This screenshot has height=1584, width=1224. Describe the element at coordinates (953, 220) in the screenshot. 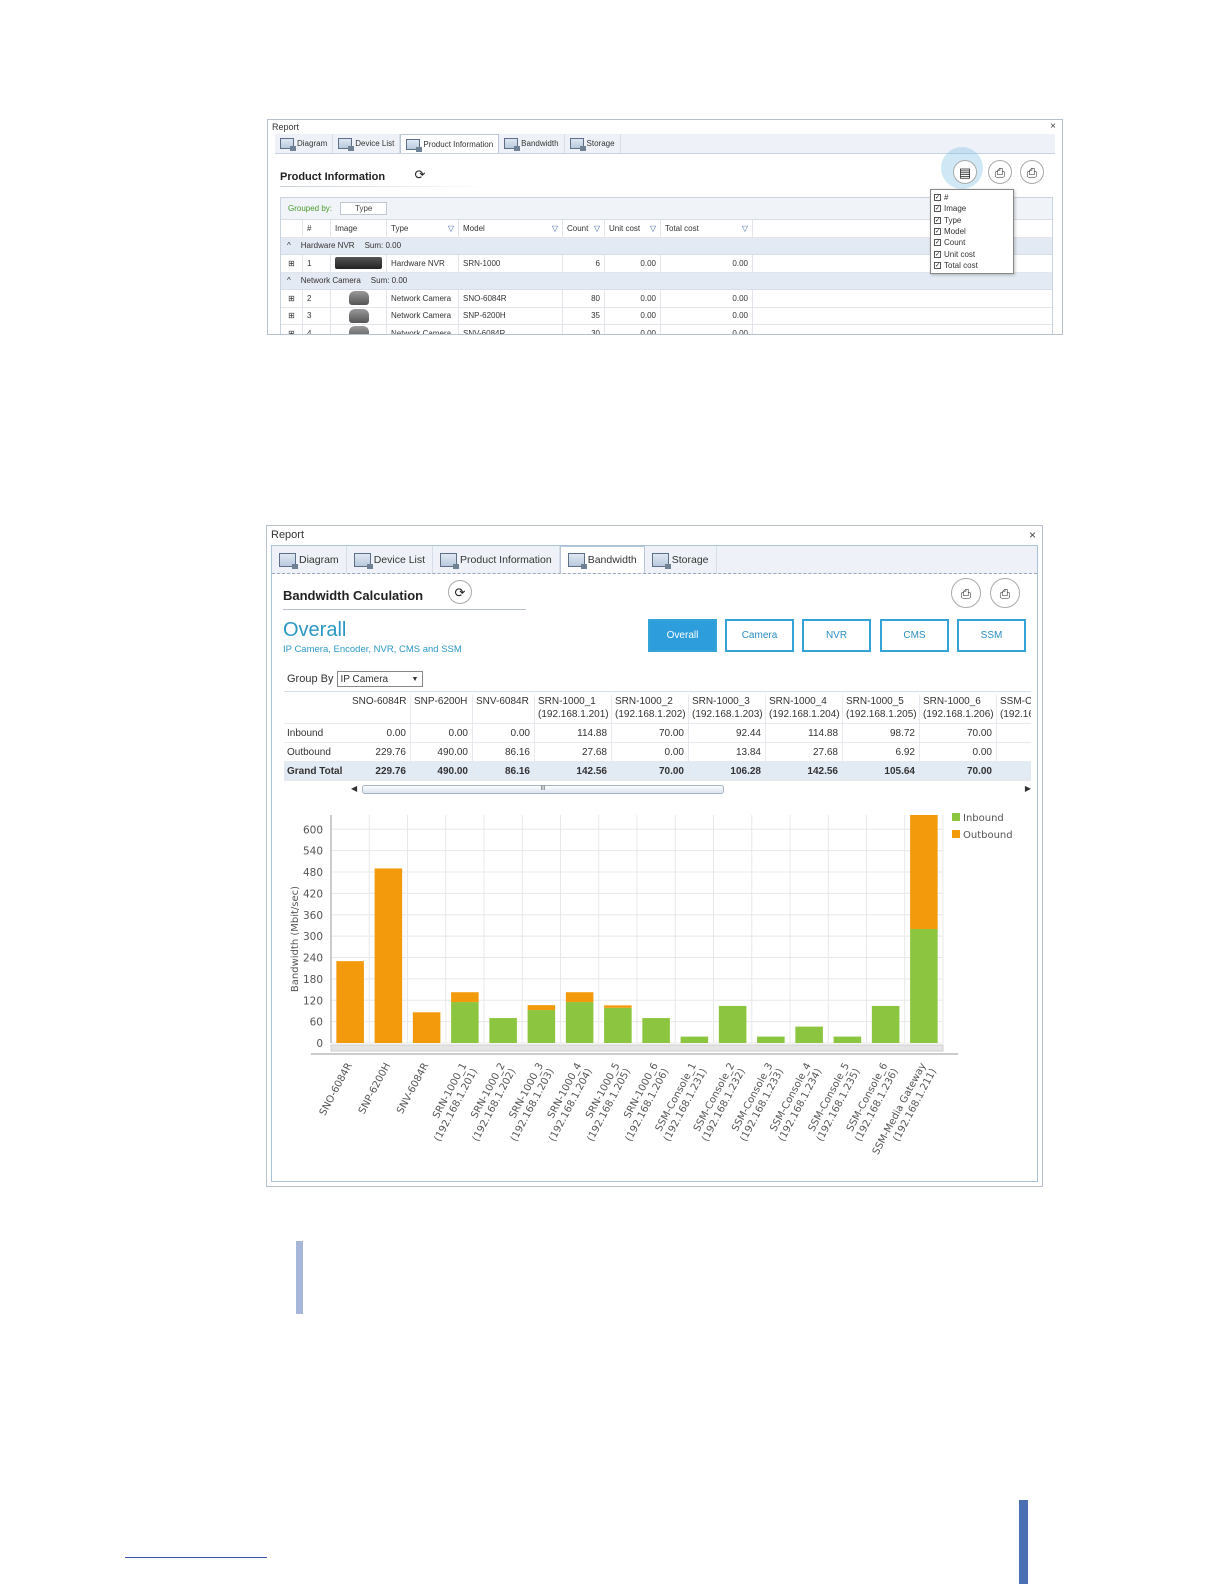

I see `column-chooser-label: Type` at that location.